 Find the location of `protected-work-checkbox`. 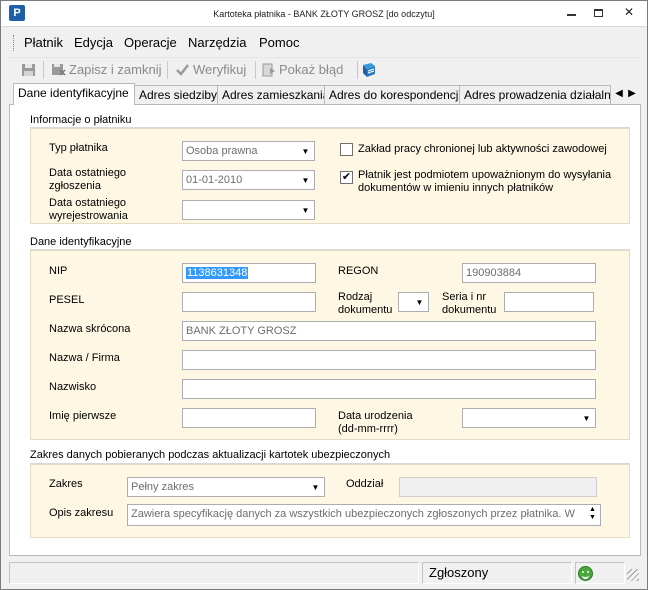

protected-work-checkbox is located at coordinates (346, 149).